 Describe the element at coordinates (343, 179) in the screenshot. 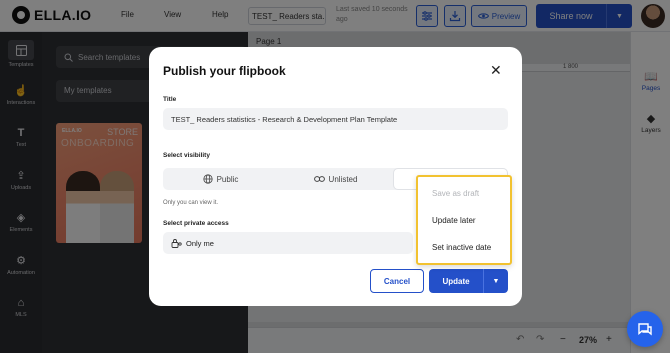

I see `visibility-option-label: Unlisted` at that location.